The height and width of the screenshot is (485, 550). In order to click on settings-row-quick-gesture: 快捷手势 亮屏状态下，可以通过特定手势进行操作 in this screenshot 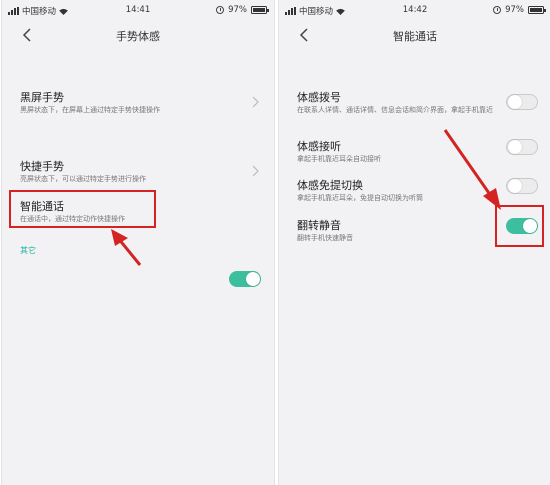, I will do `click(138, 171)`.